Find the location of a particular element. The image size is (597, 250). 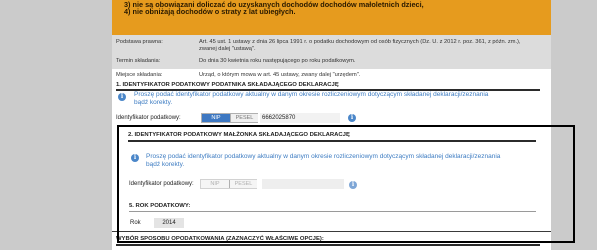

nip-option: NIP is located at coordinates (216, 118).